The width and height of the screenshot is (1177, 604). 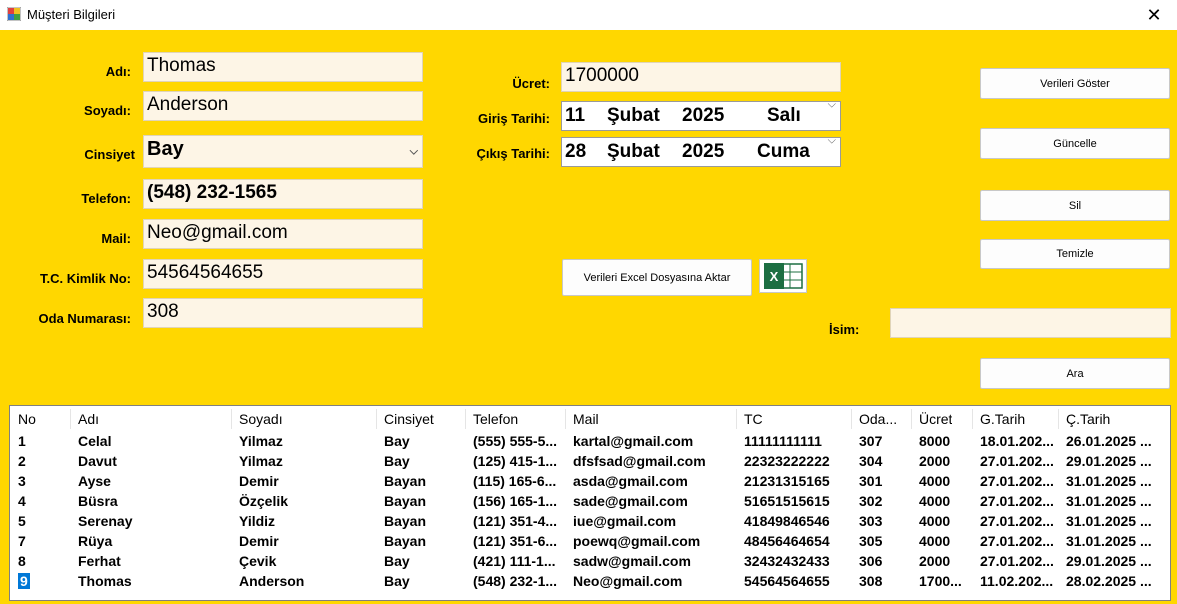 I want to click on table-cell: Özçelik, so click(x=306, y=501).